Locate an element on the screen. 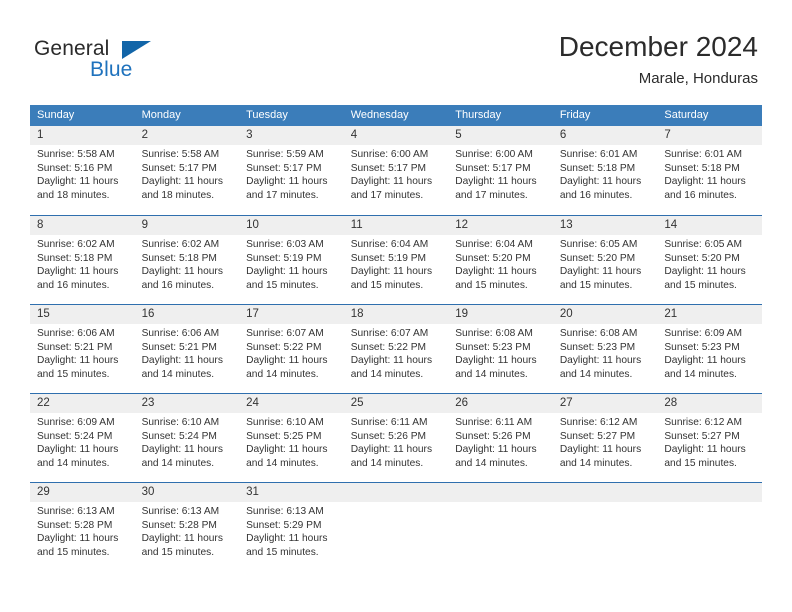 This screenshot has width=792, height=612. day-number: 10 is located at coordinates (252, 225).